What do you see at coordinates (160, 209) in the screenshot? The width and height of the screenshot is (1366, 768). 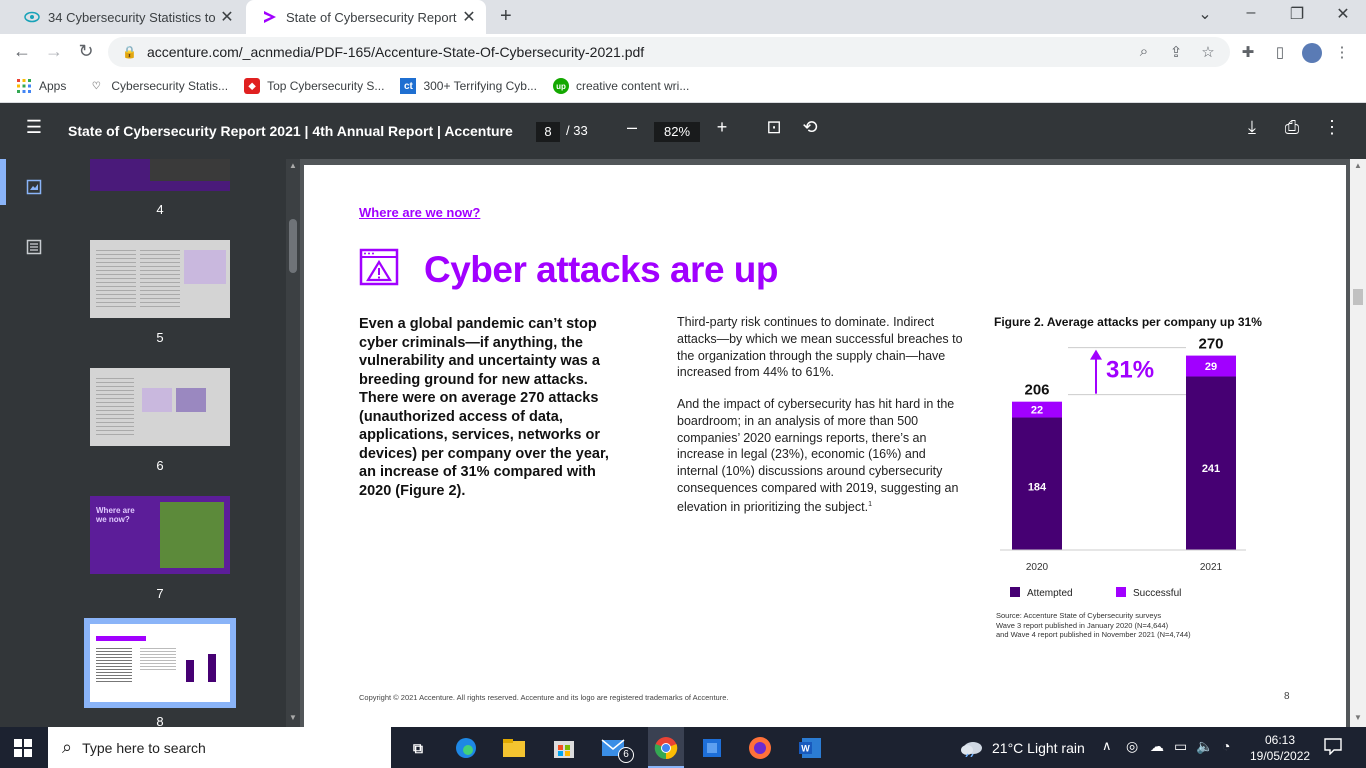 I see `thumbnail-number: 4` at bounding box center [160, 209].